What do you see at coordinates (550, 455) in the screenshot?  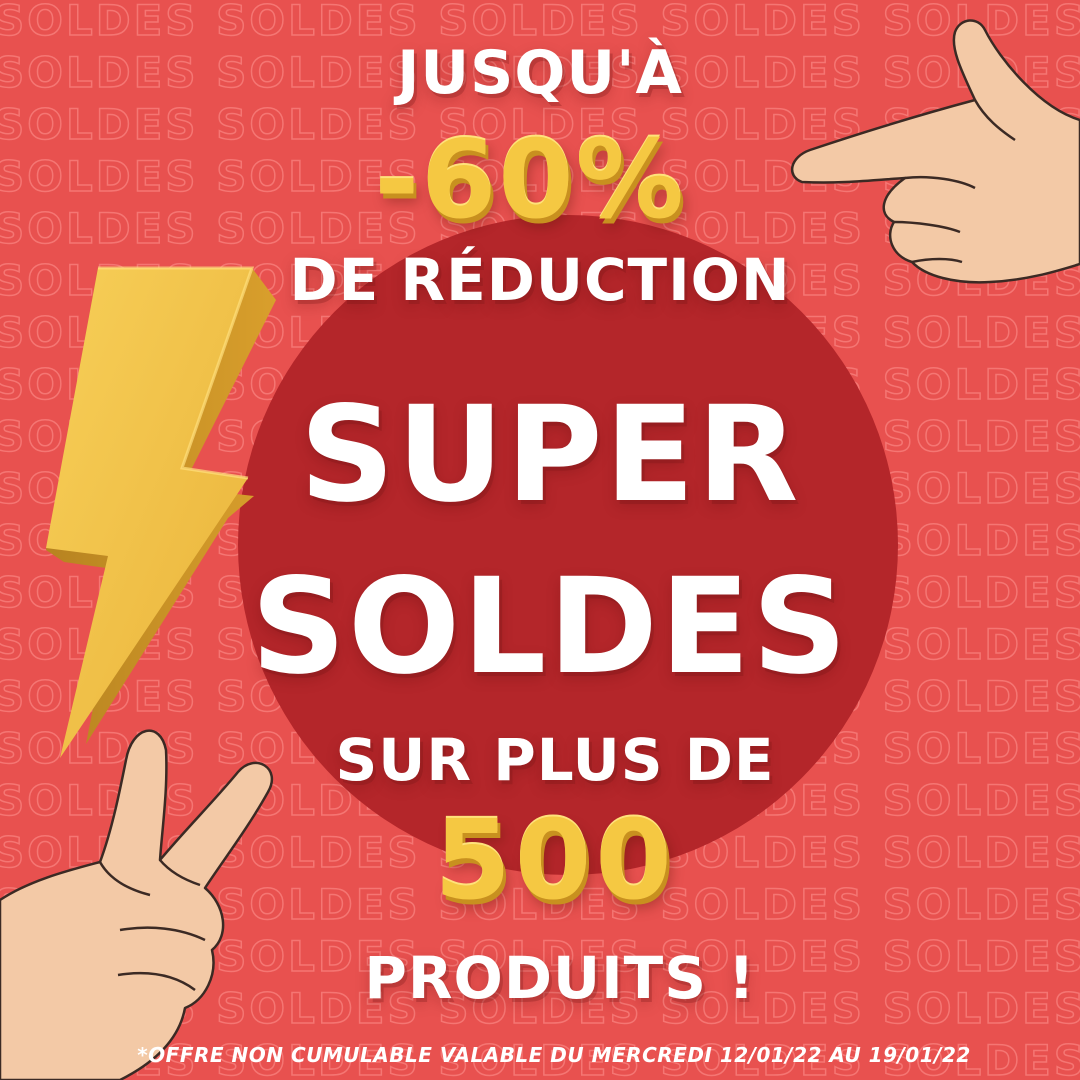 I see `title-super: SUPER` at bounding box center [550, 455].